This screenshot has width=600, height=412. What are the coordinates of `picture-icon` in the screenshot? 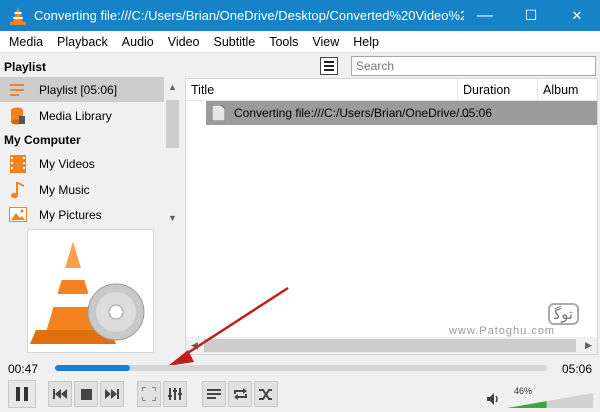 It's located at (18, 215).